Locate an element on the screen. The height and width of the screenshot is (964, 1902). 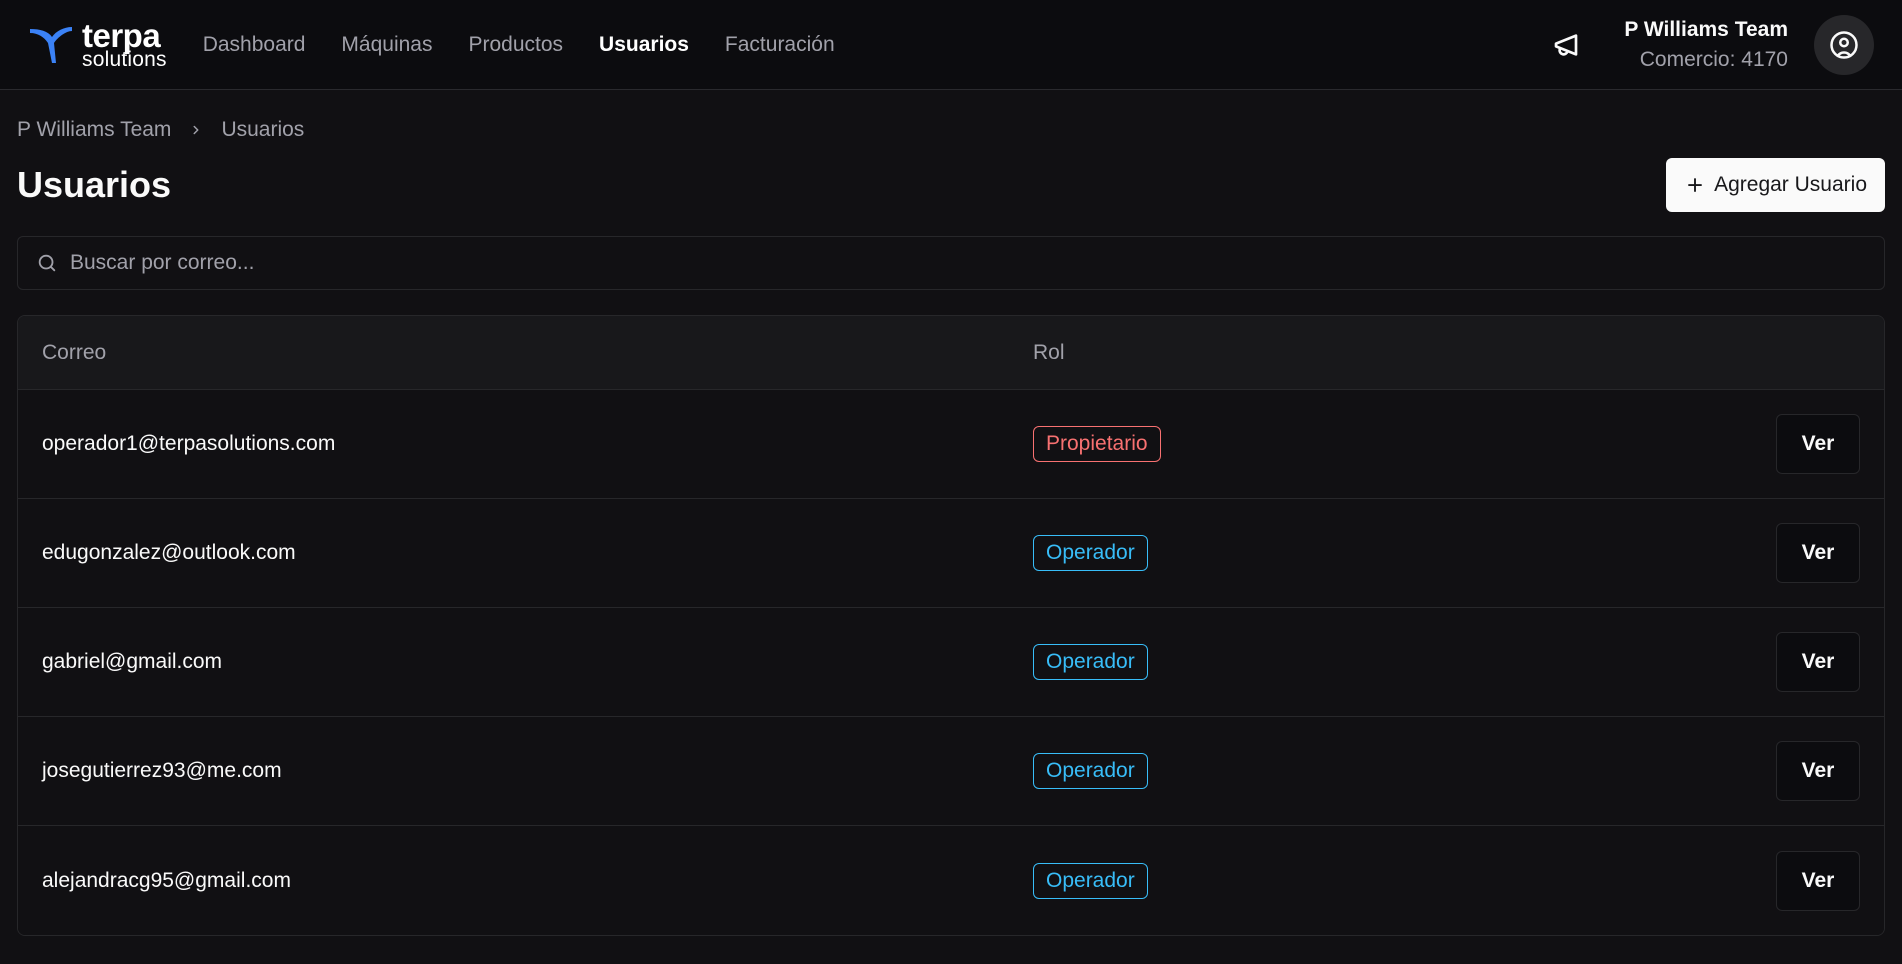
breadcrumb-current: Usuarios is located at coordinates (263, 129).